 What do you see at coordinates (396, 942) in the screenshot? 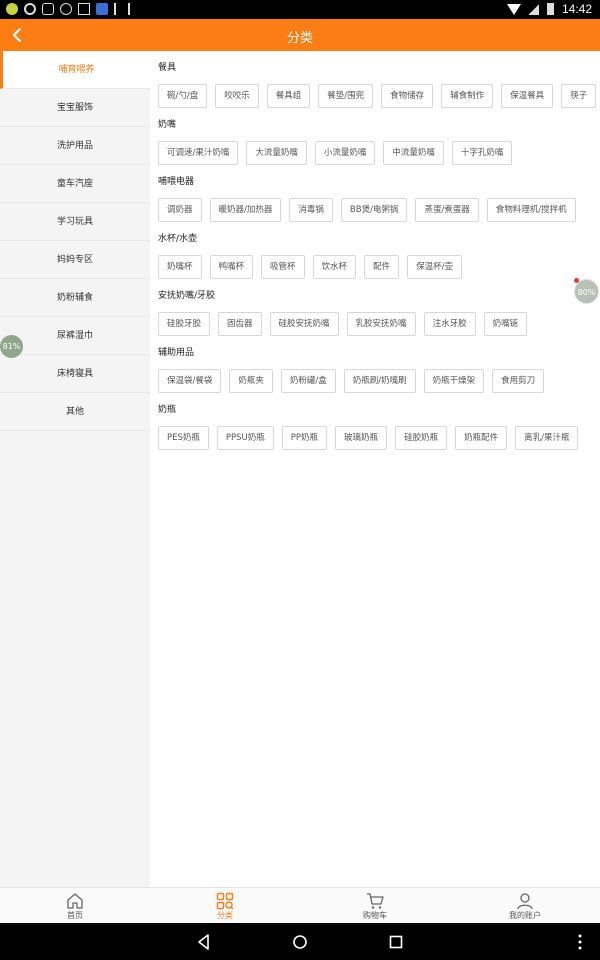
I see `recents-square-icon` at bounding box center [396, 942].